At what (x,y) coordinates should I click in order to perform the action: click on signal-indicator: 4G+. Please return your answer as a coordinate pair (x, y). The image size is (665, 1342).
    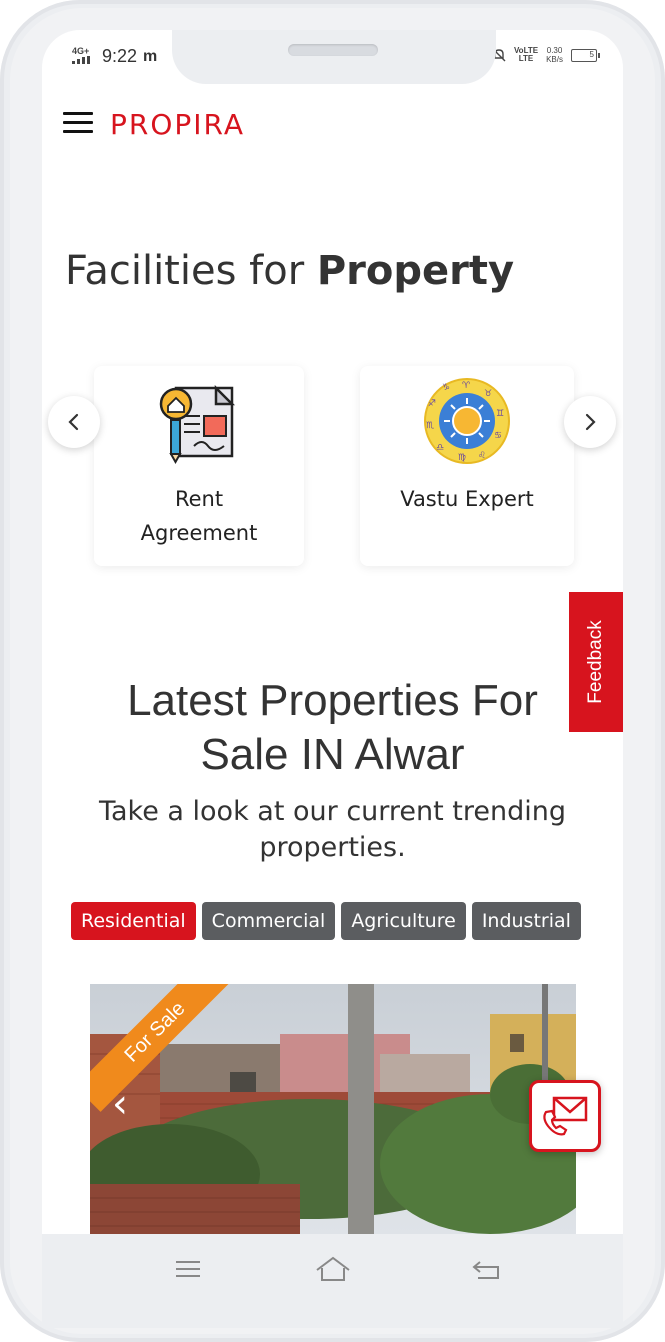
    Looking at the image, I should click on (84, 56).